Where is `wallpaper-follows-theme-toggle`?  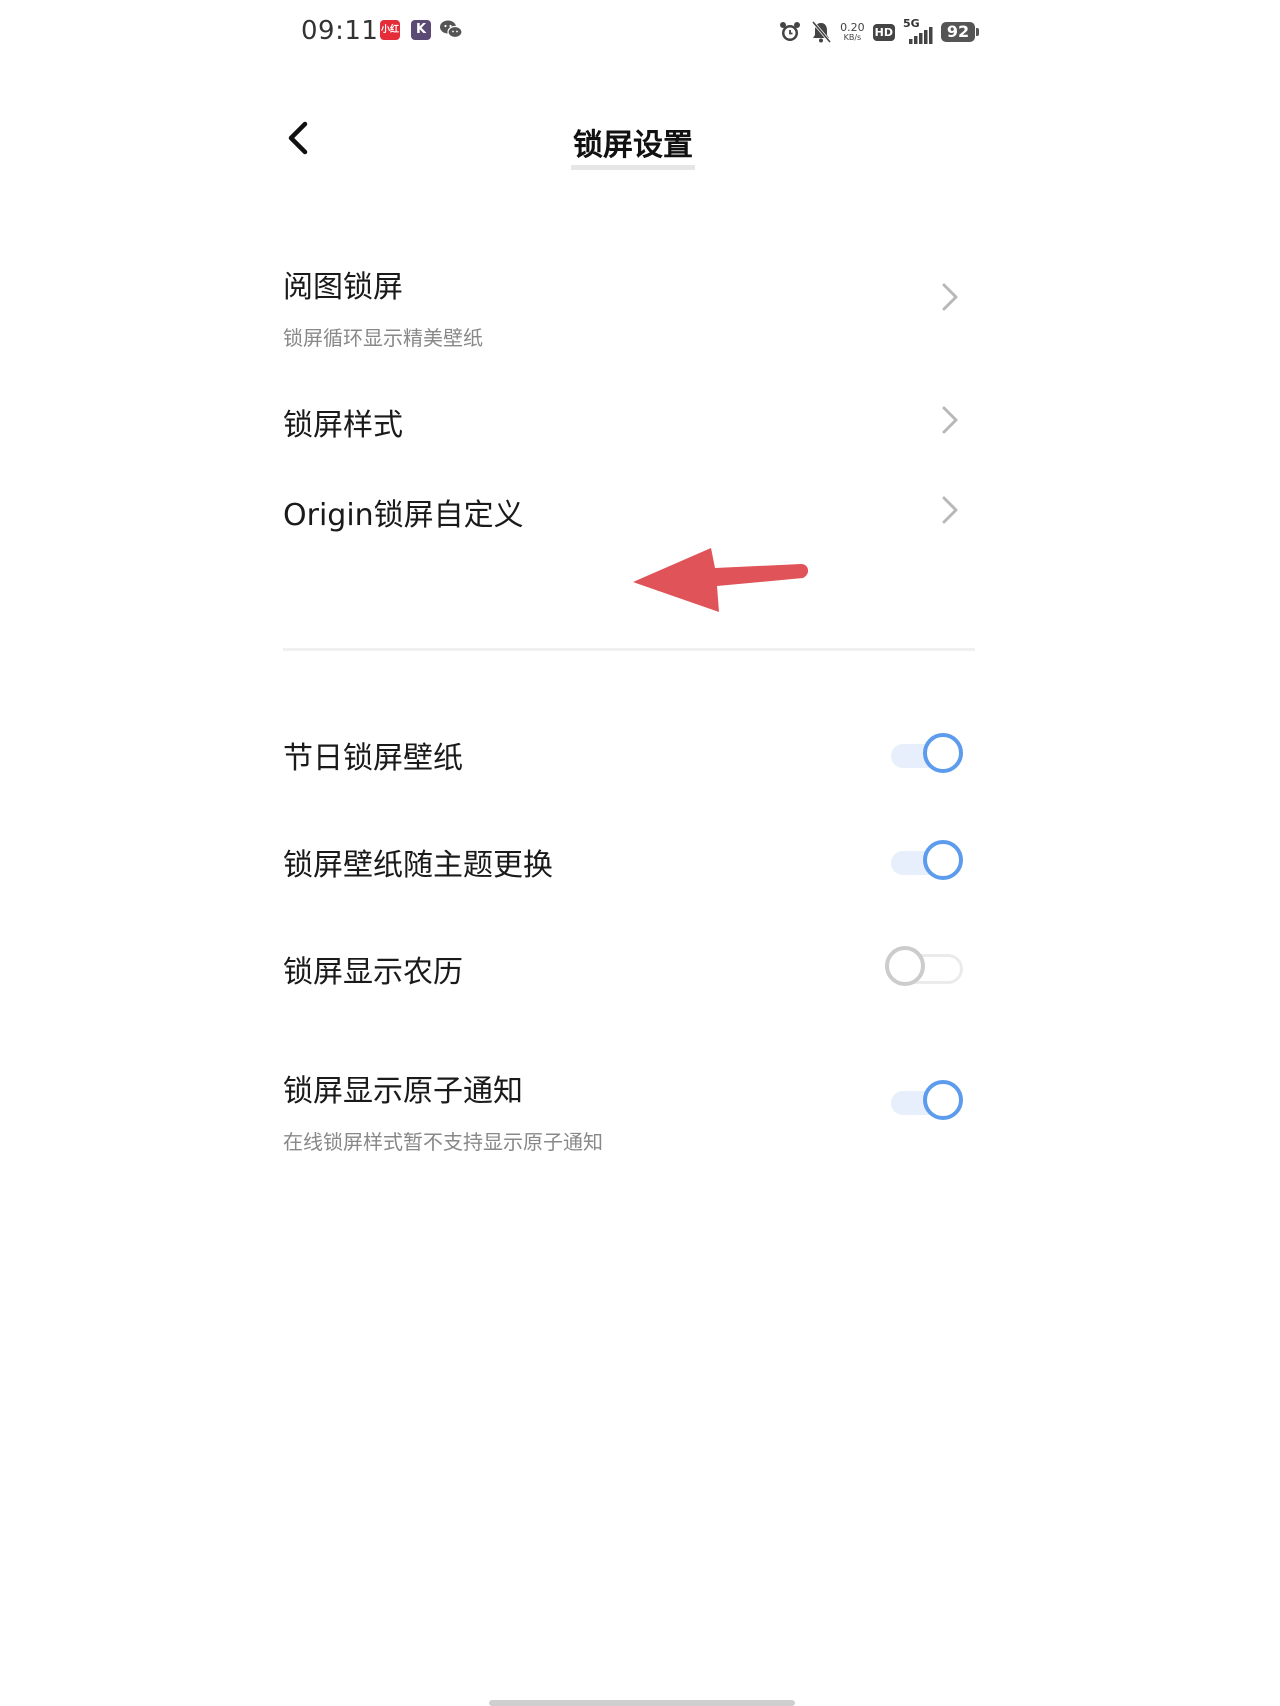 wallpaper-follows-theme-toggle is located at coordinates (926, 863).